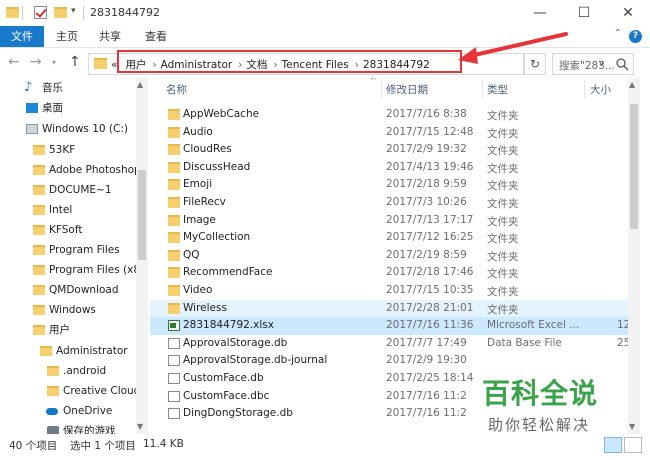  What do you see at coordinates (430, 166) in the screenshot?
I see `cell-date: 2017/4/13 19:46` at bounding box center [430, 166].